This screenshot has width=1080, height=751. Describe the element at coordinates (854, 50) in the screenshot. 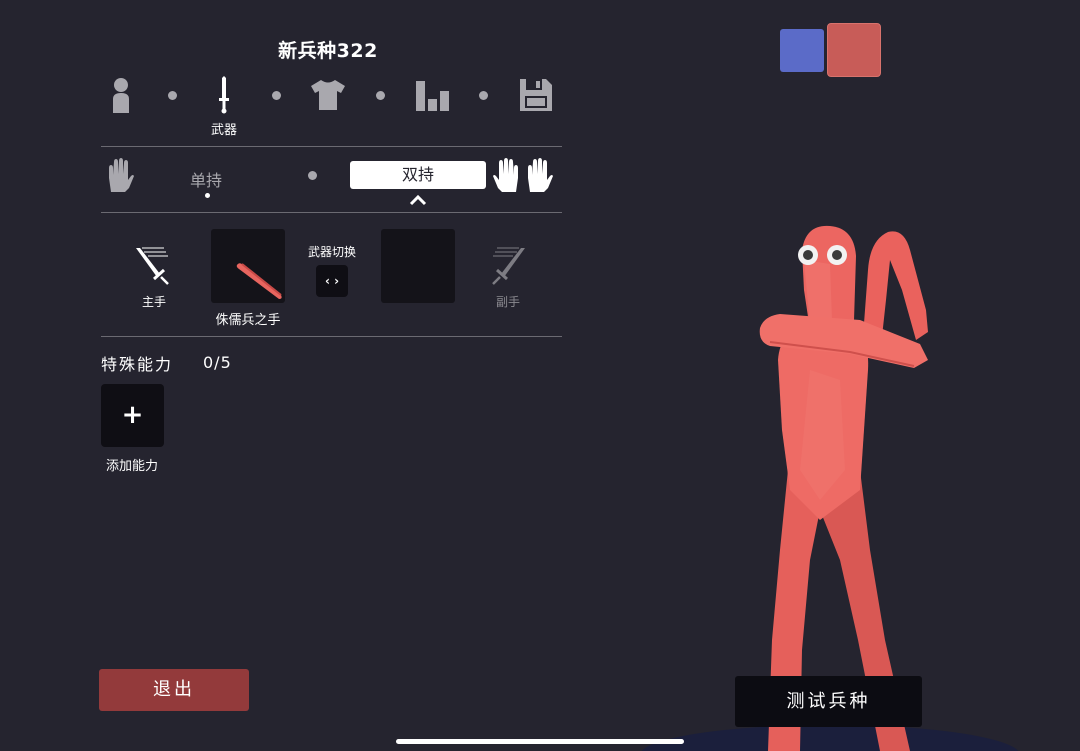

I see `team-red-swatch` at that location.